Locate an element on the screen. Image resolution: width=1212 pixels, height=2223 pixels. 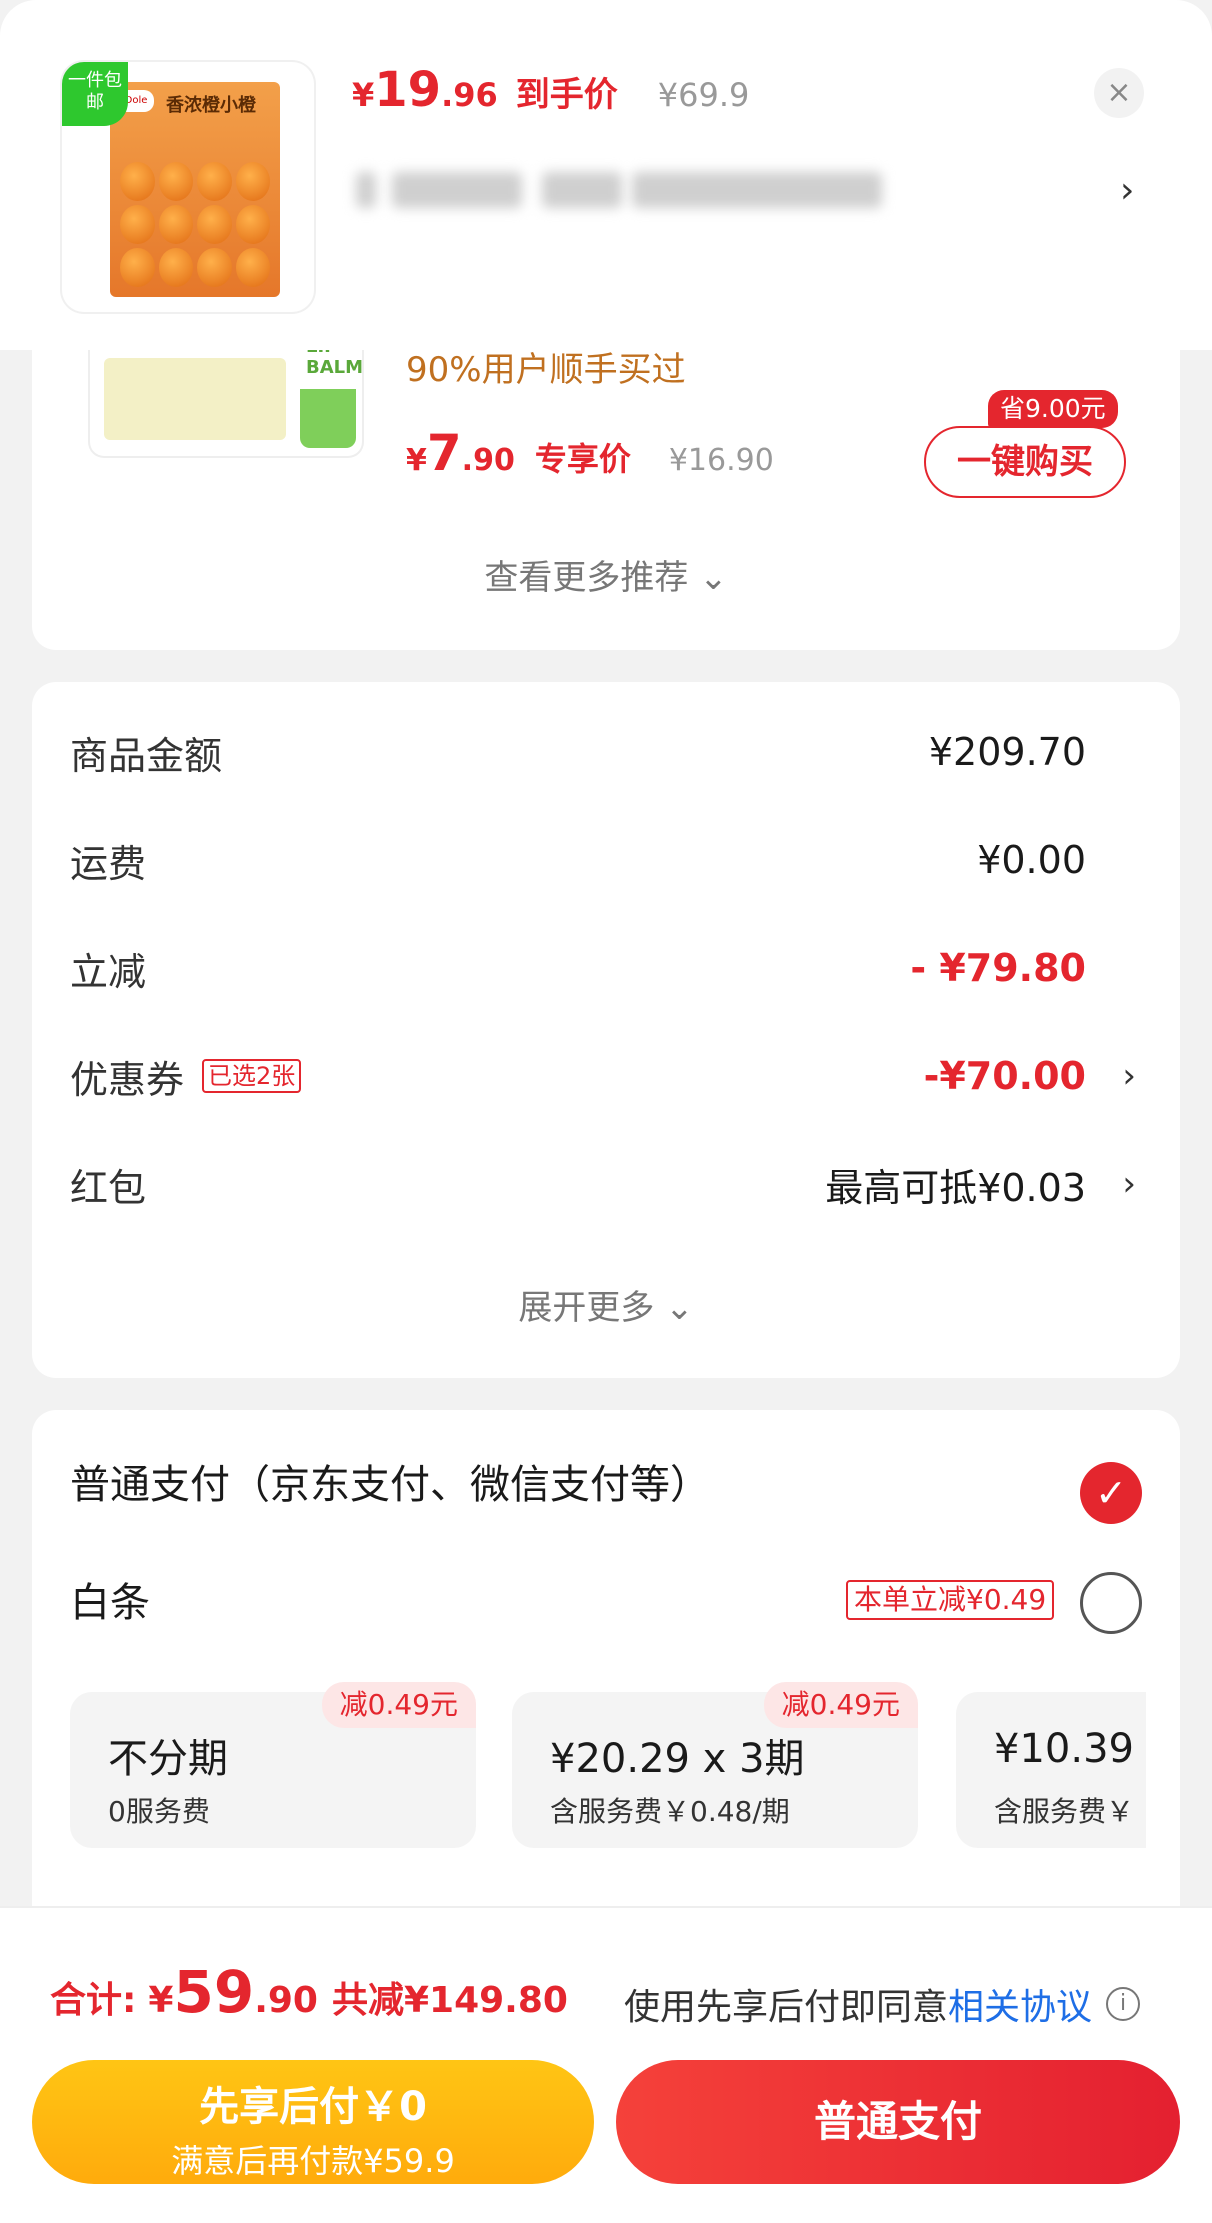
summary-row-shipping: 运费 ¥0.00 is located at coordinates (606, 860).